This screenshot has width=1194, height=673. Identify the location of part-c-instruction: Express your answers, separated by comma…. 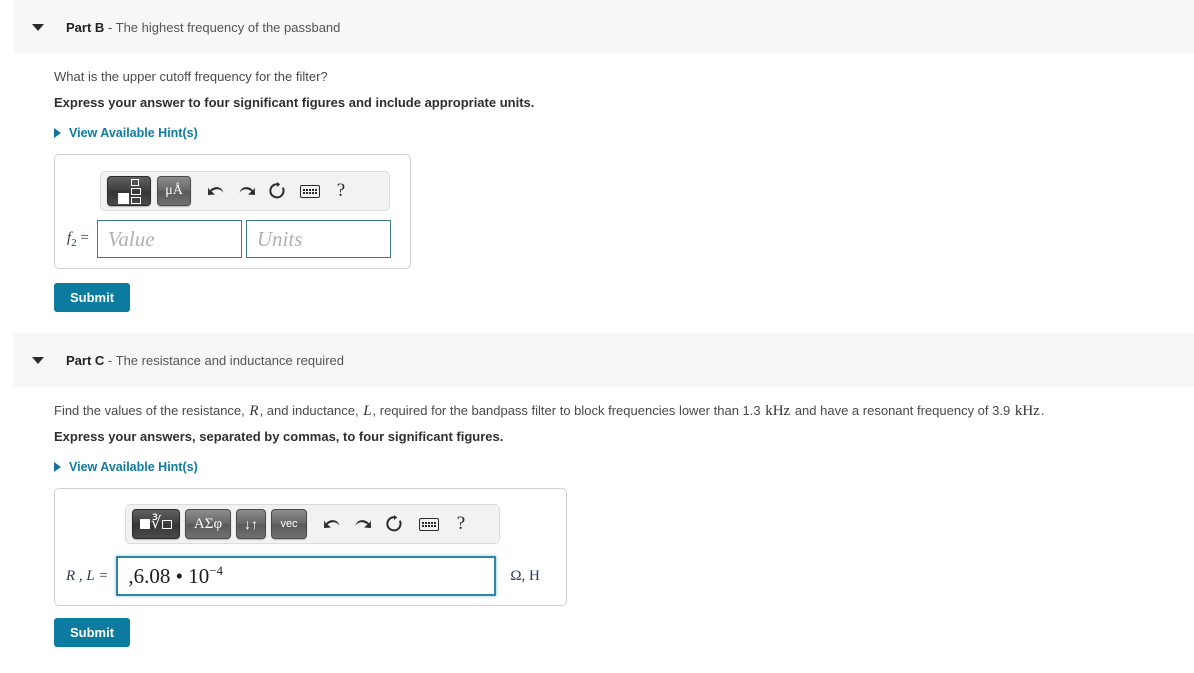
(279, 436).